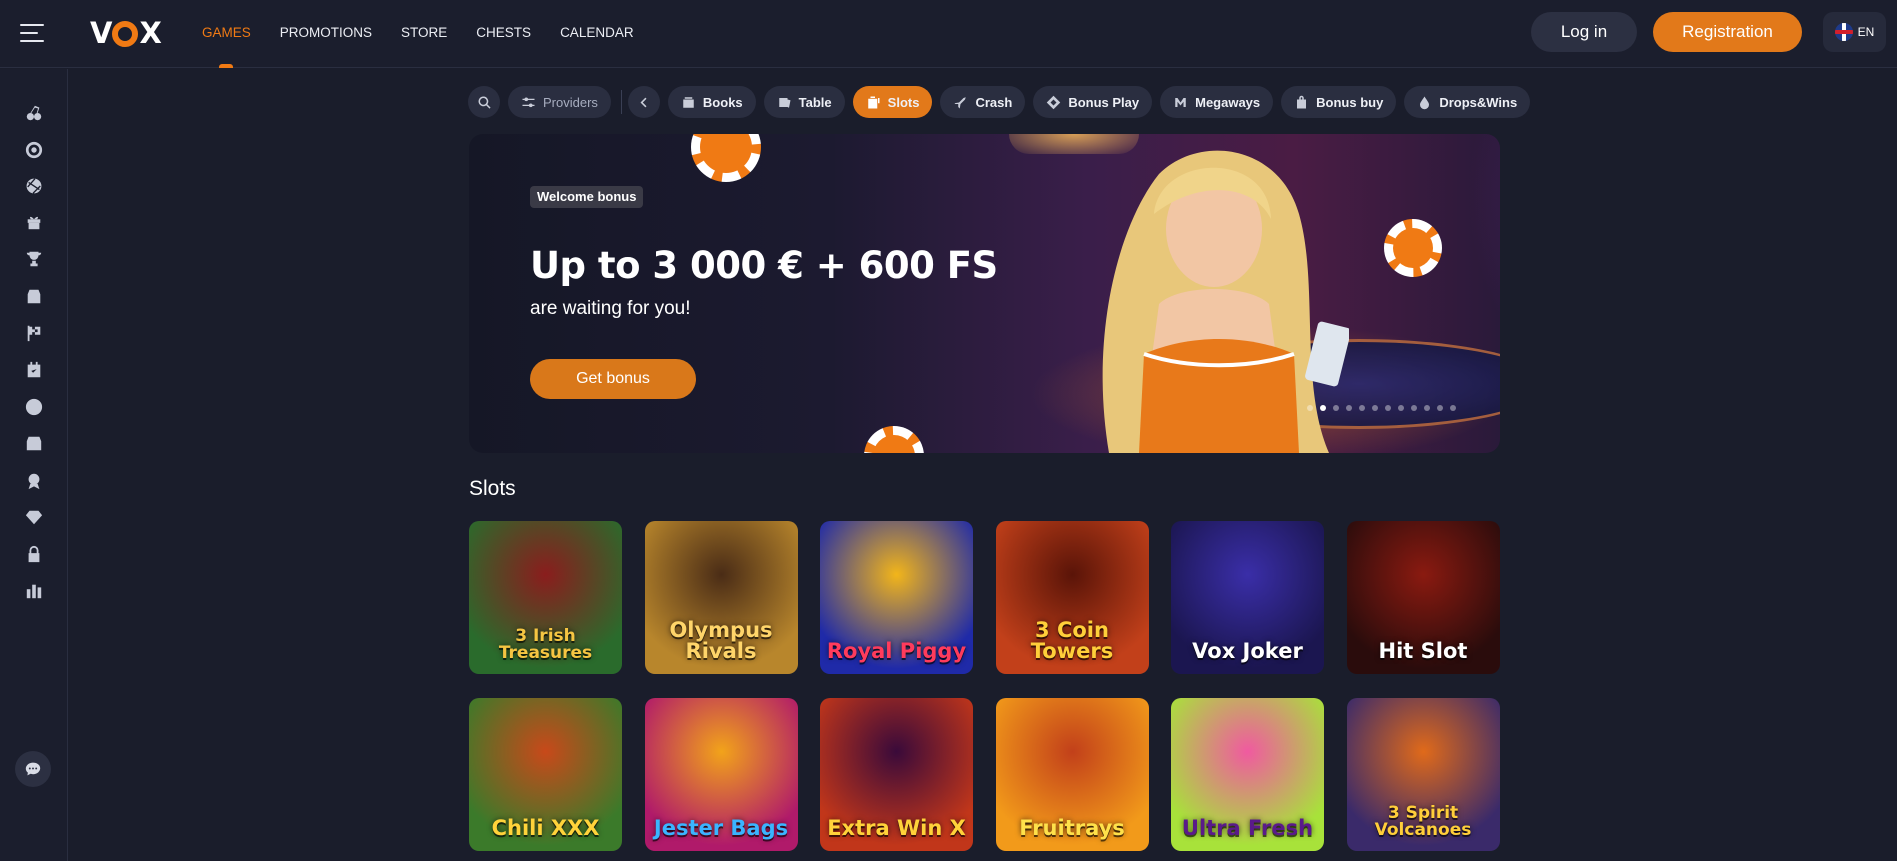 This screenshot has width=1897, height=861. What do you see at coordinates (1350, 102) in the screenshot?
I see `category-label: Bonus buy` at bounding box center [1350, 102].